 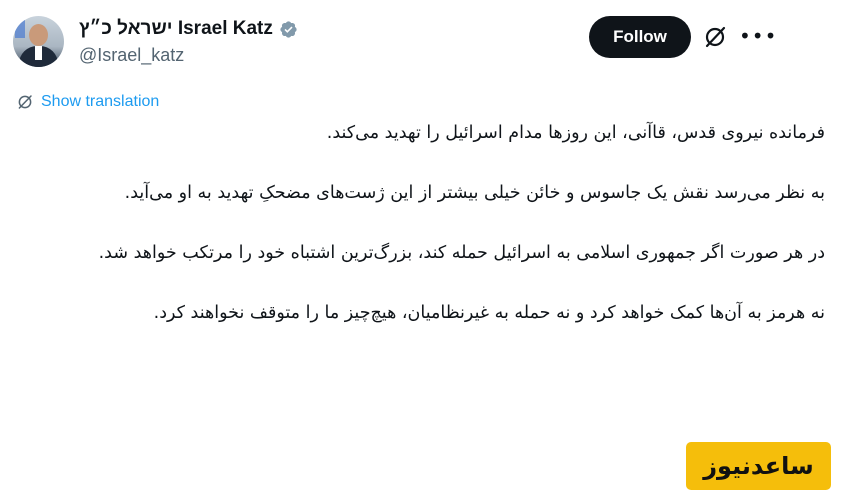 I want to click on show-translation-link: Show translation, so click(x=87, y=102).